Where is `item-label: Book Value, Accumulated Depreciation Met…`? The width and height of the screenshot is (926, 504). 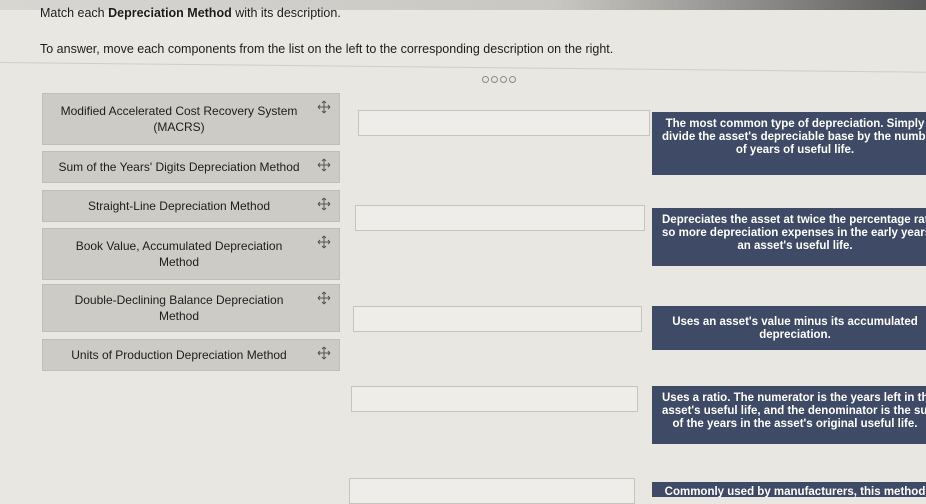
item-label: Book Value, Accumulated Depreciation Met… is located at coordinates (179, 254).